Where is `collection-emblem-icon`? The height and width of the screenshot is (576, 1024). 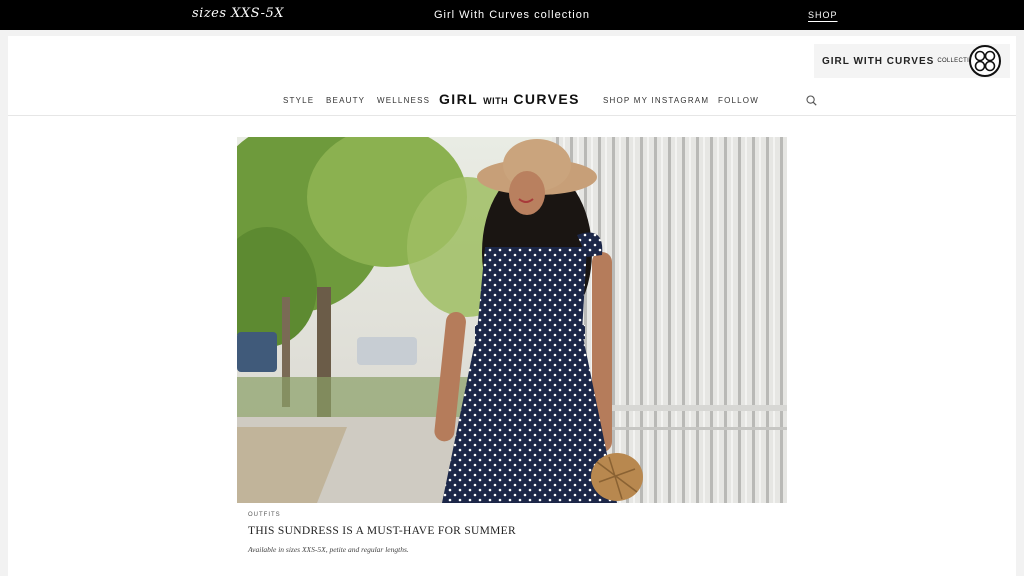 collection-emblem-icon is located at coordinates (985, 61).